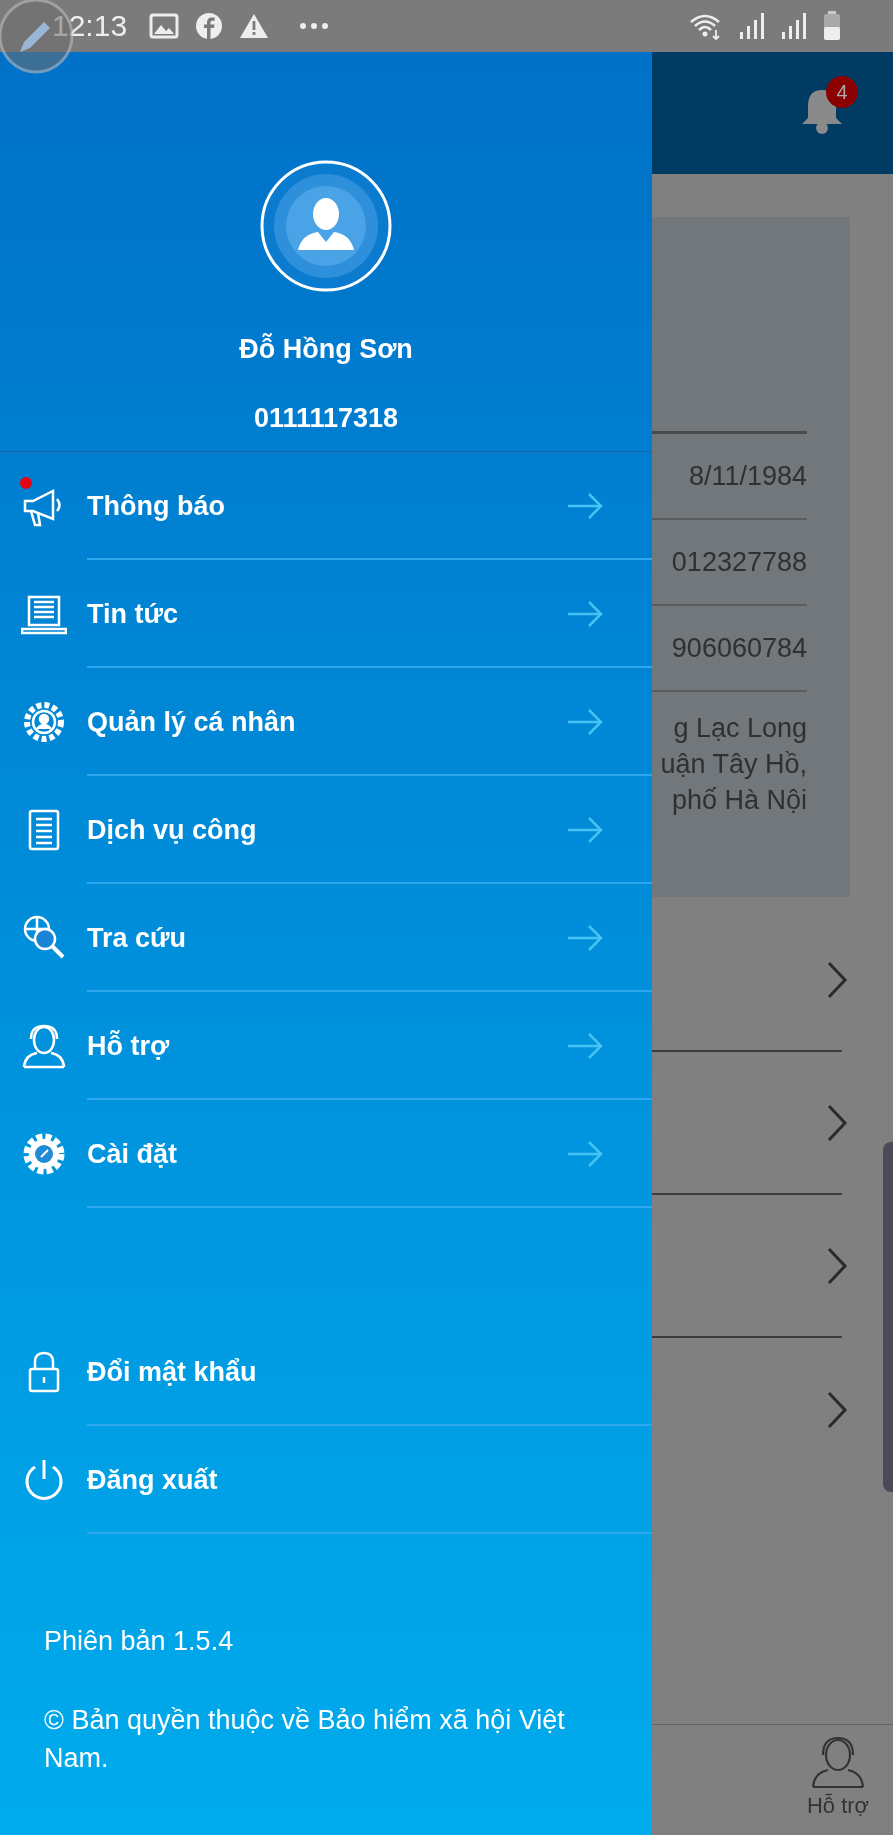 The width and height of the screenshot is (893, 1835). Describe the element at coordinates (164, 26) in the screenshot. I see `image-icon` at that location.